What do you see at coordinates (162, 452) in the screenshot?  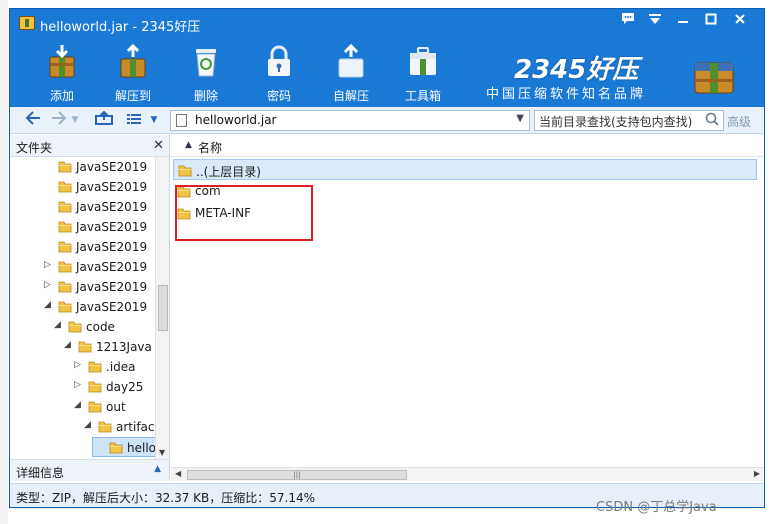 I see `scroll-down-icon: ▼` at bounding box center [162, 452].